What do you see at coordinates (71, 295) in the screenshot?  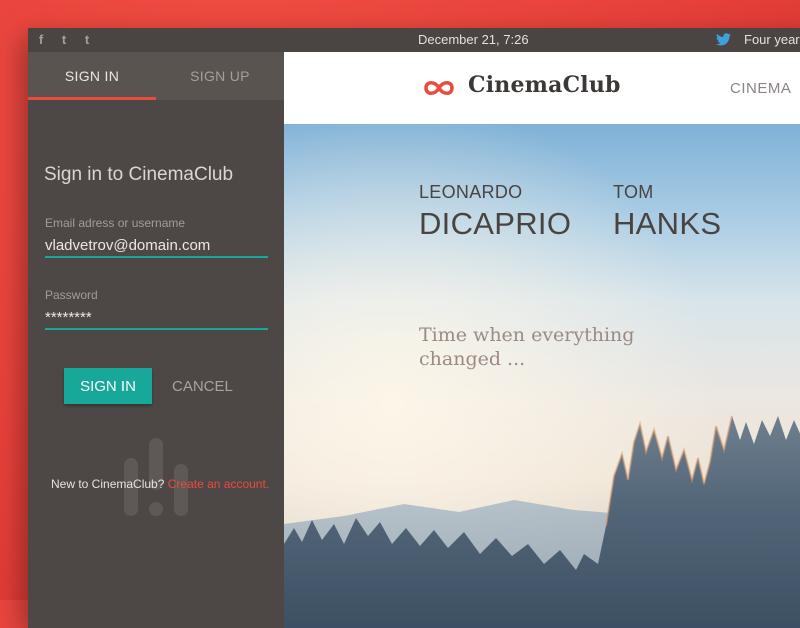 I see `password-label: Password` at bounding box center [71, 295].